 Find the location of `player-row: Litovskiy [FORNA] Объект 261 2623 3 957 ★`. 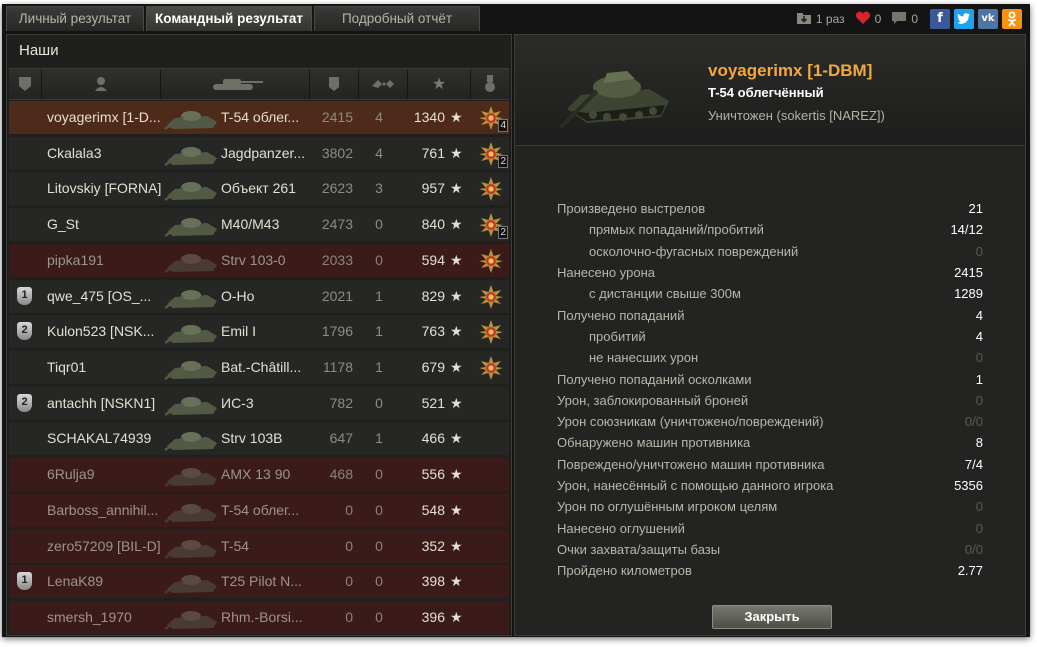

player-row: Litovskiy [FORNA] Объект 261 2623 3 957 ★ is located at coordinates (259, 189).